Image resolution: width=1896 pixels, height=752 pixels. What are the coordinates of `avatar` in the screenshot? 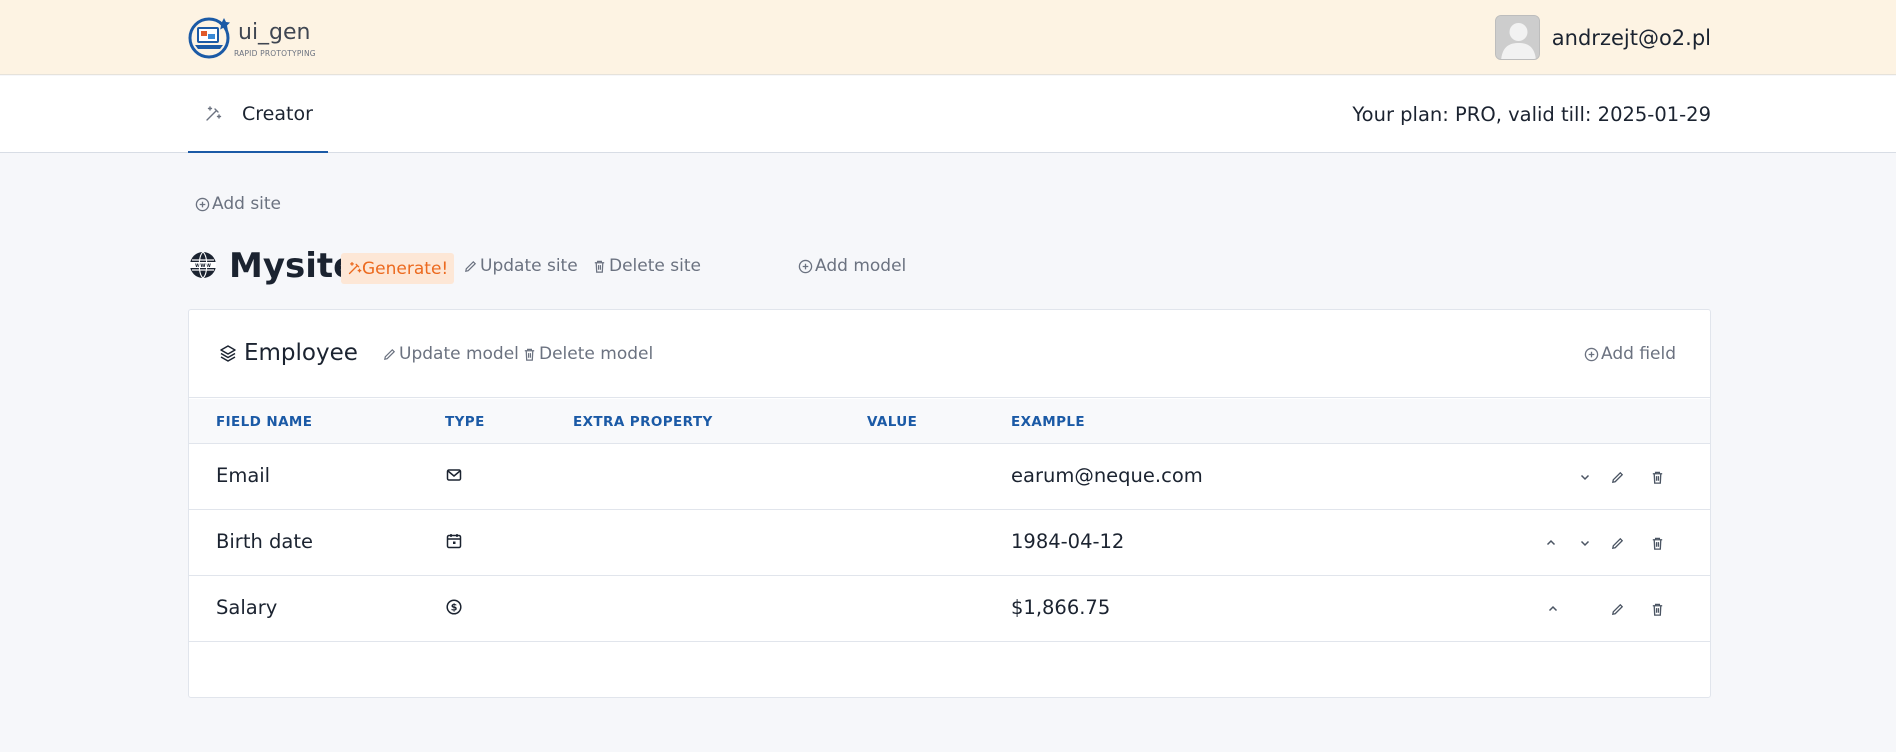 It's located at (1517, 37).